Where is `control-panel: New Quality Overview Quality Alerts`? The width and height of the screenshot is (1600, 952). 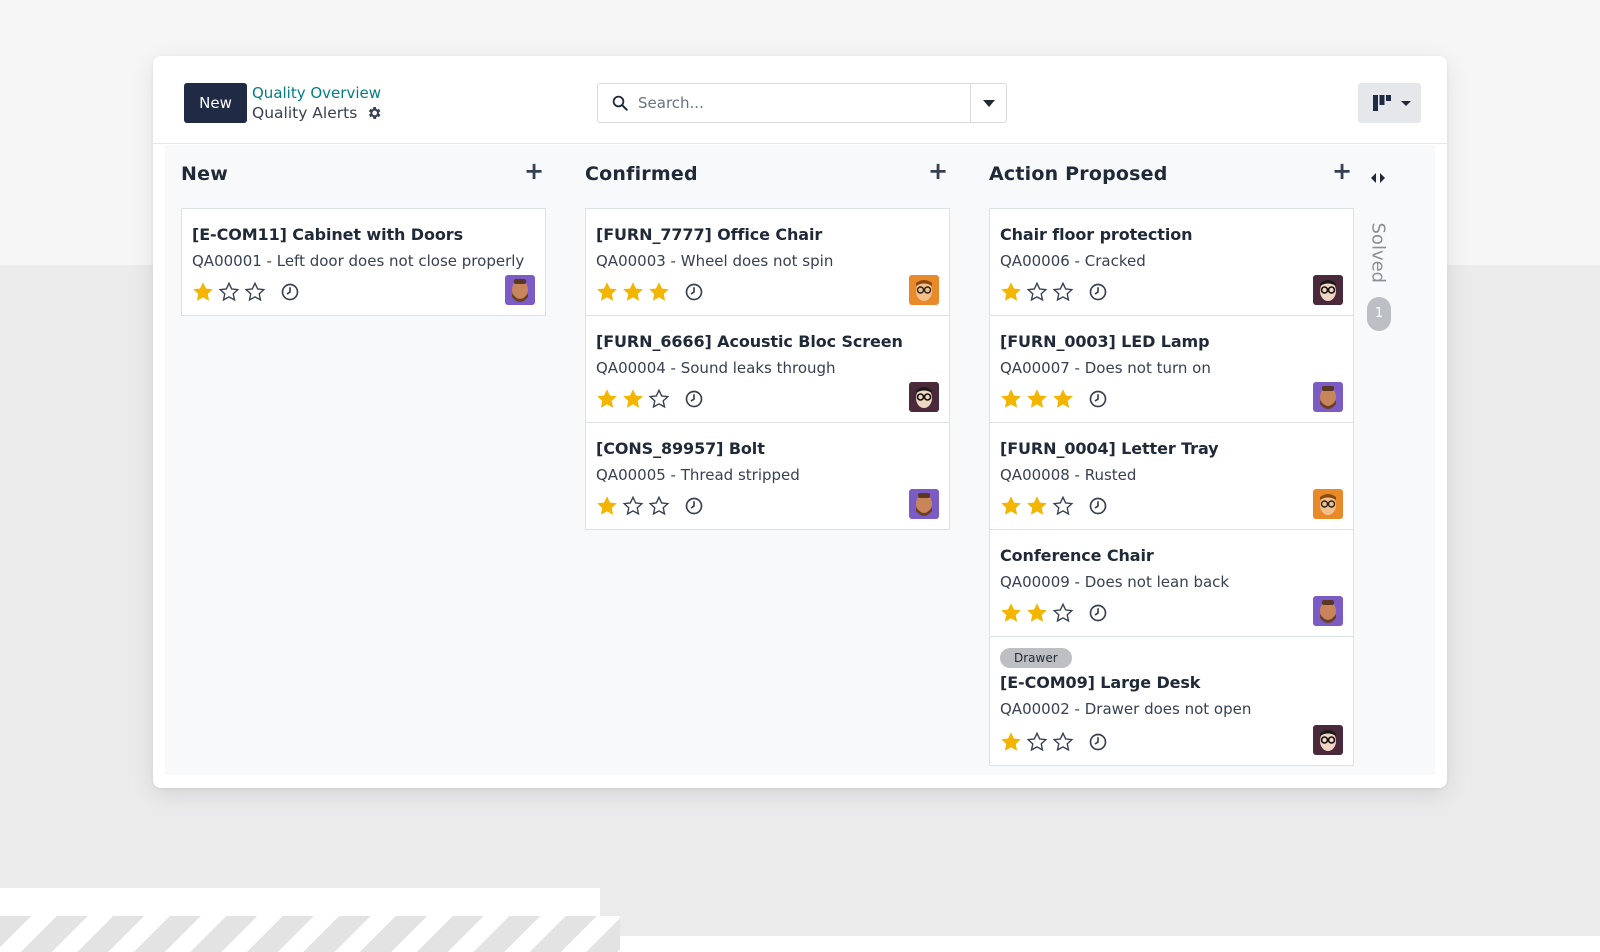 control-panel: New Quality Overview Quality Alerts is located at coordinates (800, 100).